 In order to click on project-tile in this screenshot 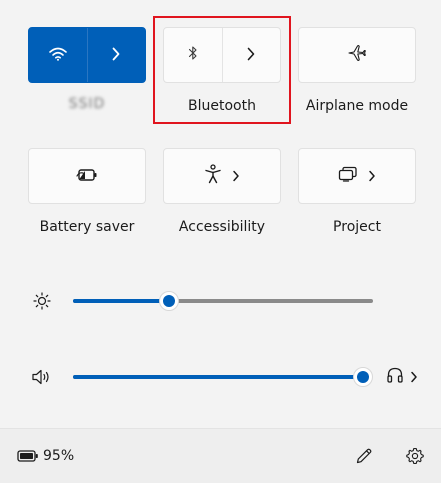, I will do `click(357, 176)`.